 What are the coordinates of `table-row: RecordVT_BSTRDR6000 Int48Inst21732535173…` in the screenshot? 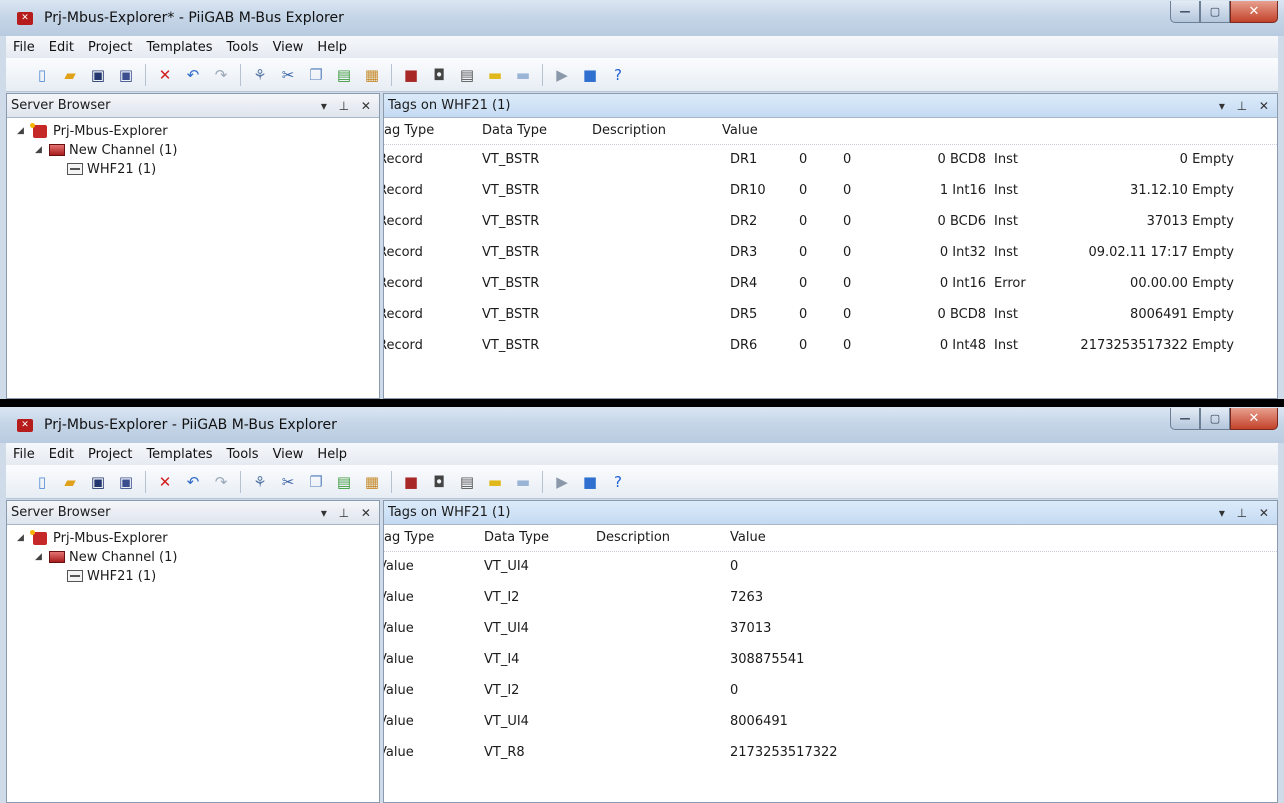 It's located at (830, 346).